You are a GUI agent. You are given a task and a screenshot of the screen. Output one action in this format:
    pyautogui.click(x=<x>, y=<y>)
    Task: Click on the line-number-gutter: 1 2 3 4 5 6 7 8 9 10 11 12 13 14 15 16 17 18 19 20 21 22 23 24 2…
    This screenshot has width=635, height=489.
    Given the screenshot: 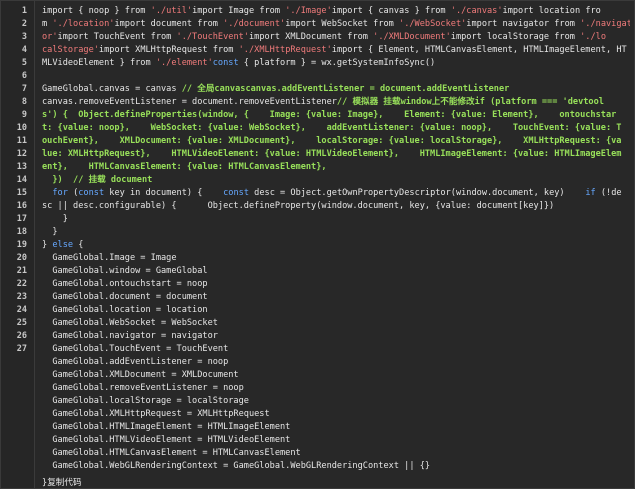 What is the action you would take?
    pyautogui.click(x=18, y=244)
    